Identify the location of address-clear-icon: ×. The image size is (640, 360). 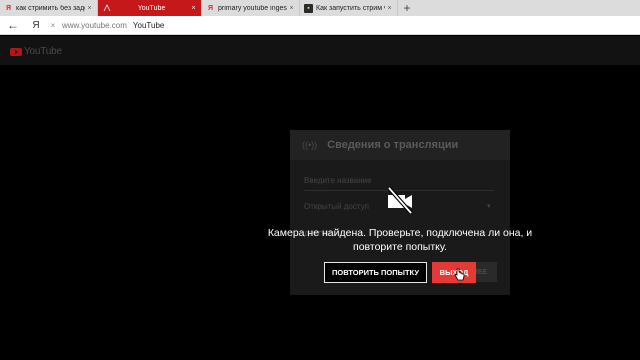
(53, 25).